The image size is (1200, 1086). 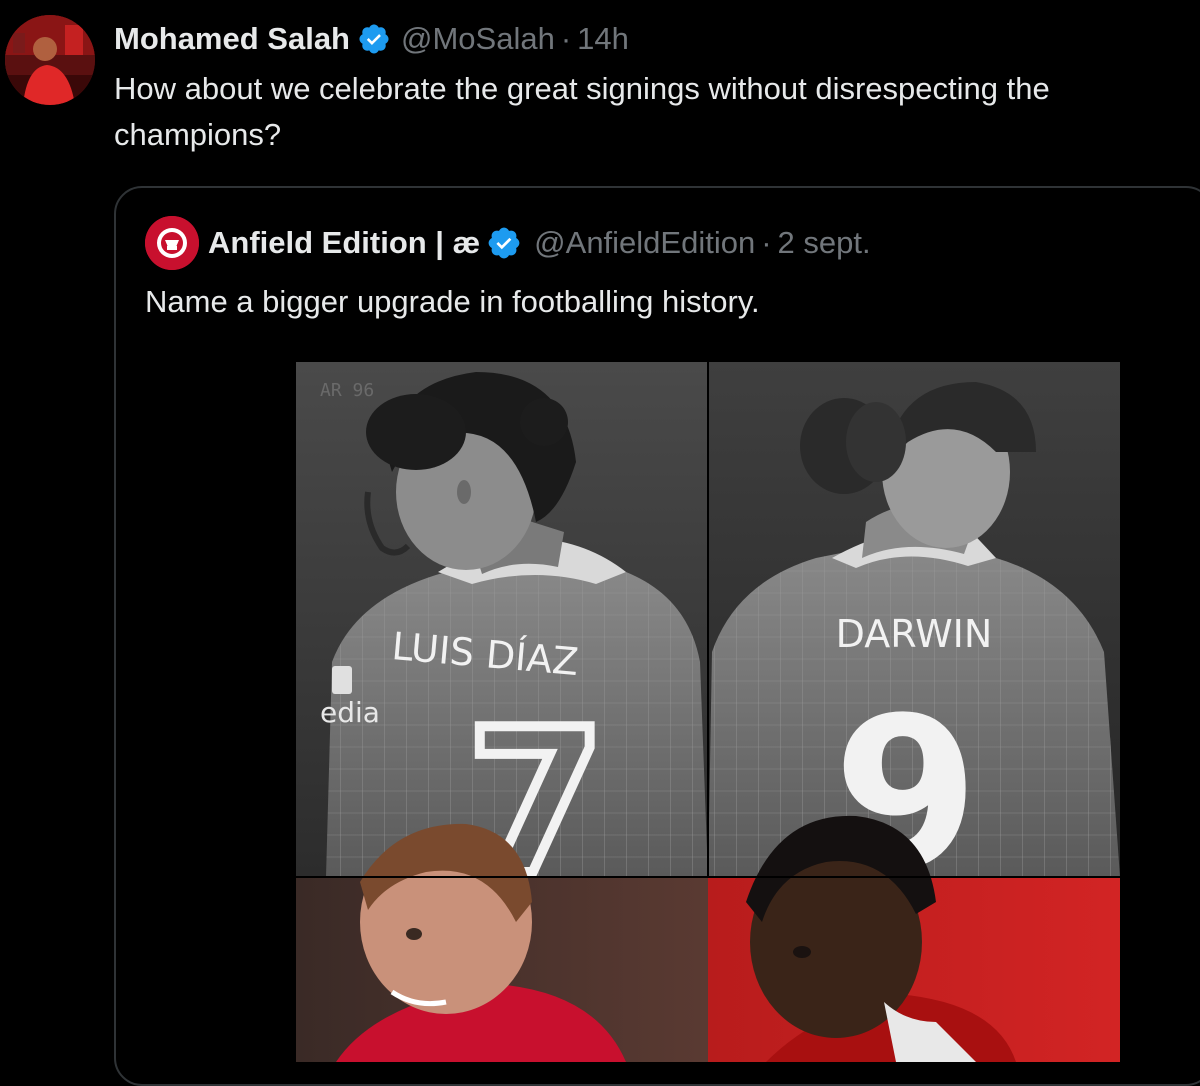 I want to click on author-avatar, so click(x=50, y=60).